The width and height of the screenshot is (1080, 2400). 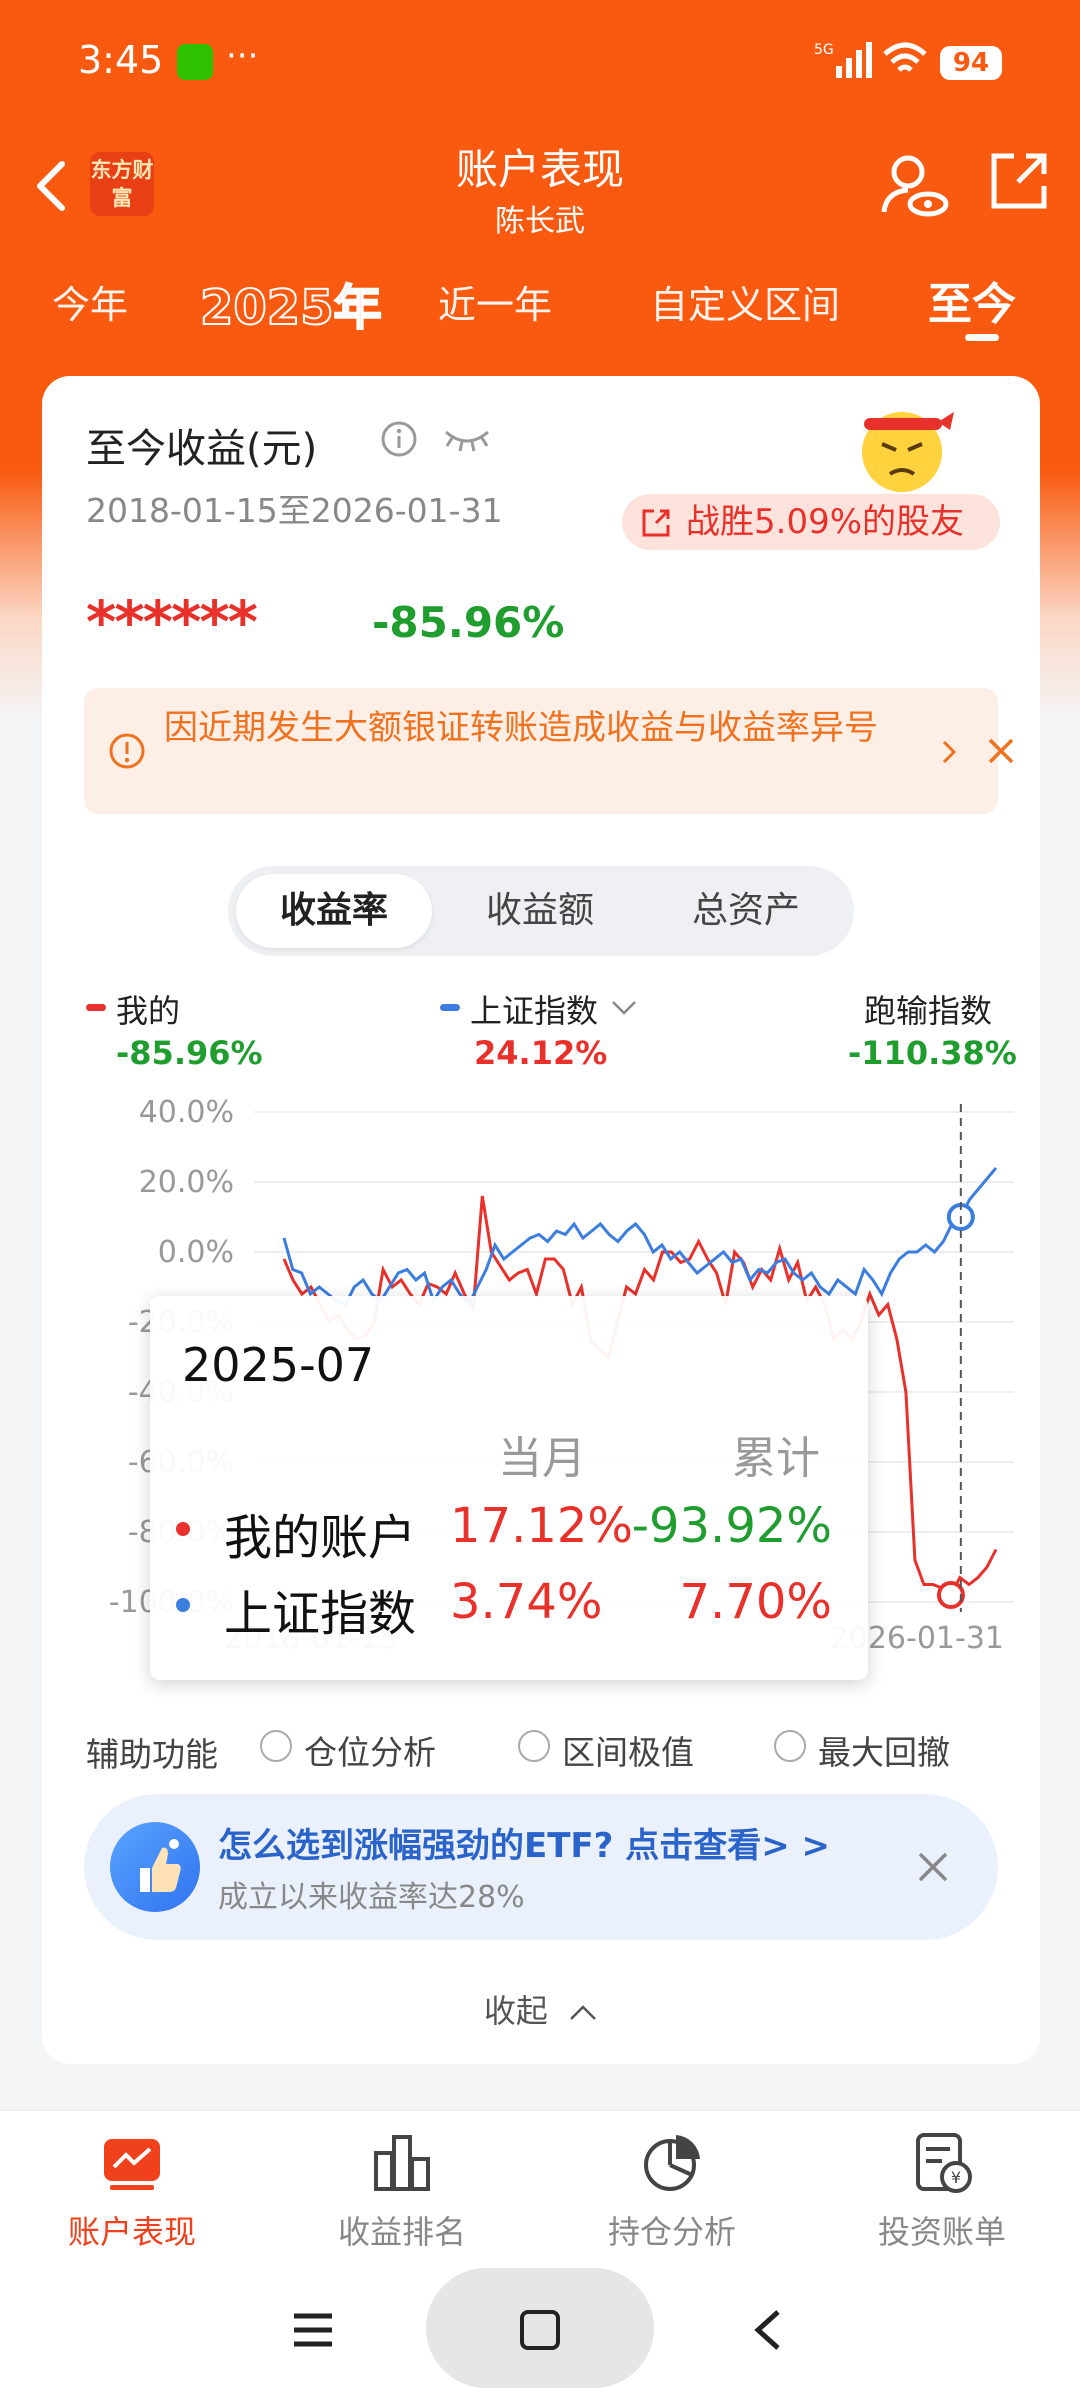 What do you see at coordinates (371, 1897) in the screenshot?
I see `promo-subtitle: 成立以来收益率达28%` at bounding box center [371, 1897].